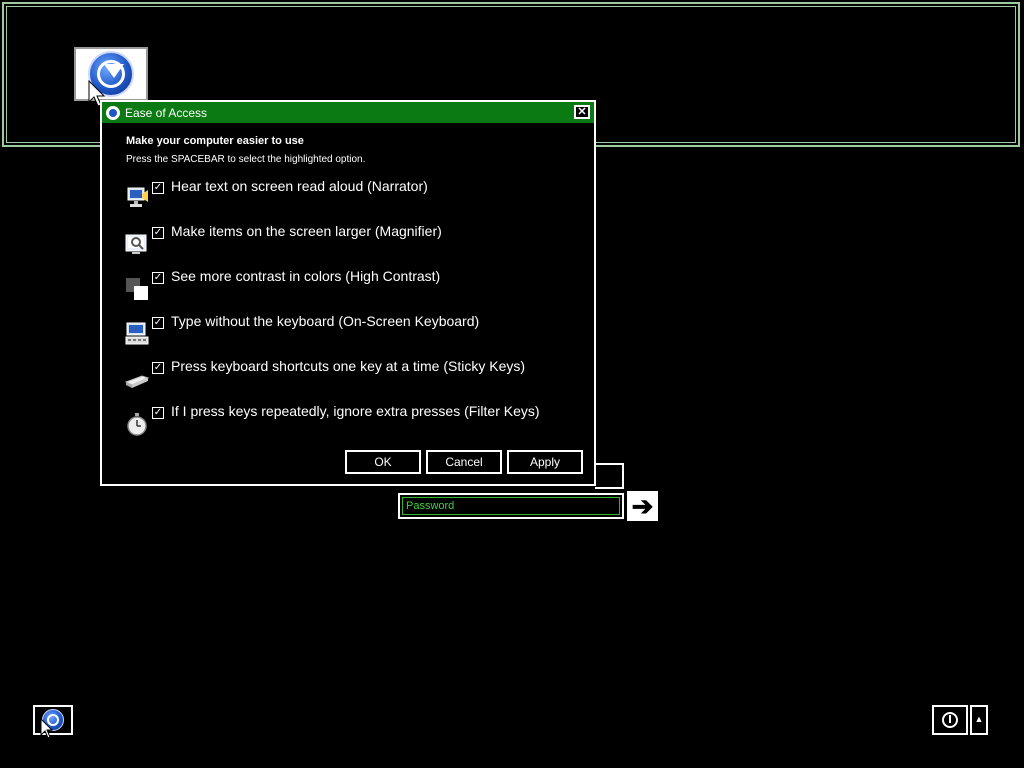  Describe the element at coordinates (609, 476) in the screenshot. I see `username-field` at that location.